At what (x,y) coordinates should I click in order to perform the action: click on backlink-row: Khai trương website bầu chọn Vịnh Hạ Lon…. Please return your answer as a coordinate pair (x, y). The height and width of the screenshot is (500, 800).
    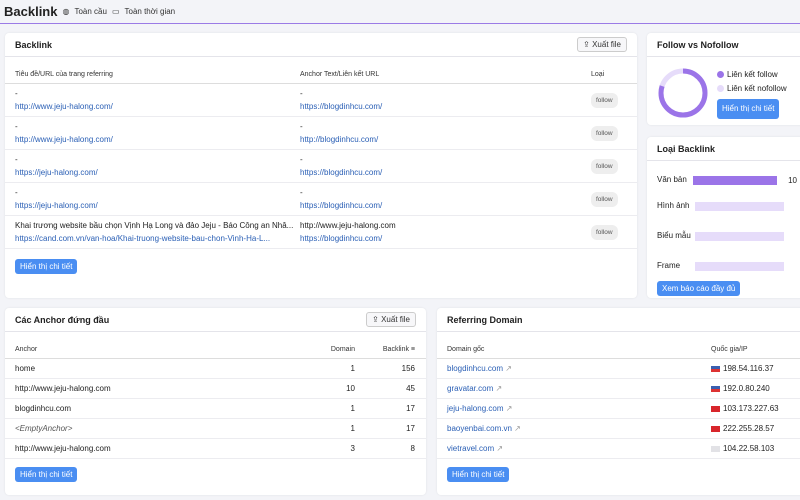
    Looking at the image, I should click on (321, 232).